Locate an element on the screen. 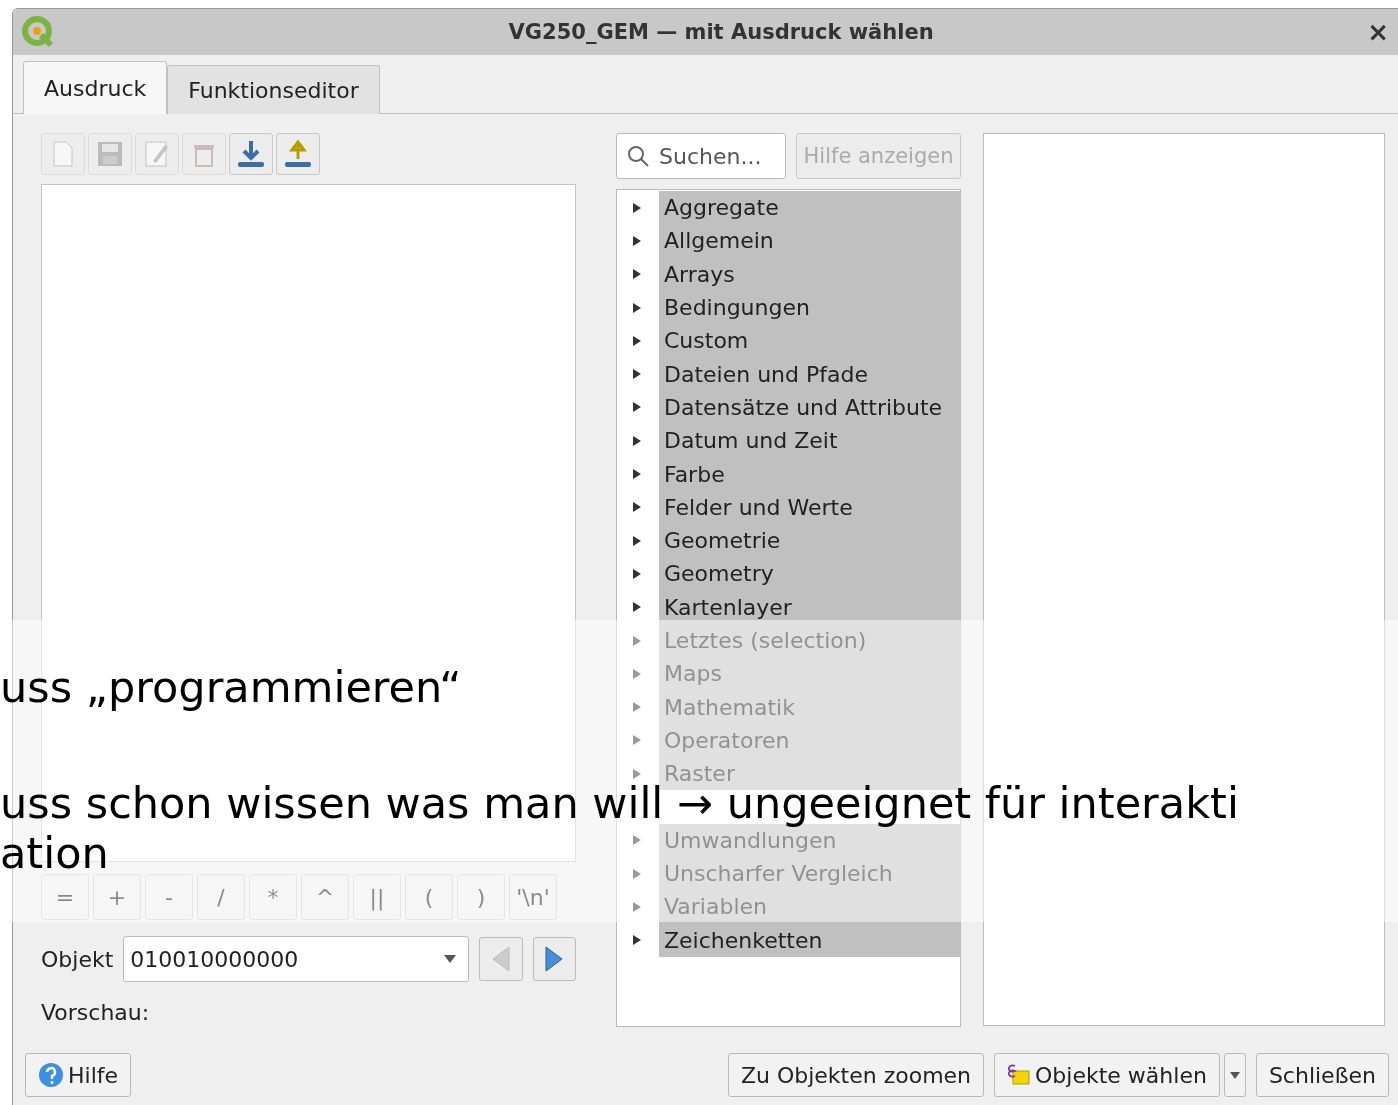 This screenshot has height=1105, width=1398. help-icon is located at coordinates (51, 1075).